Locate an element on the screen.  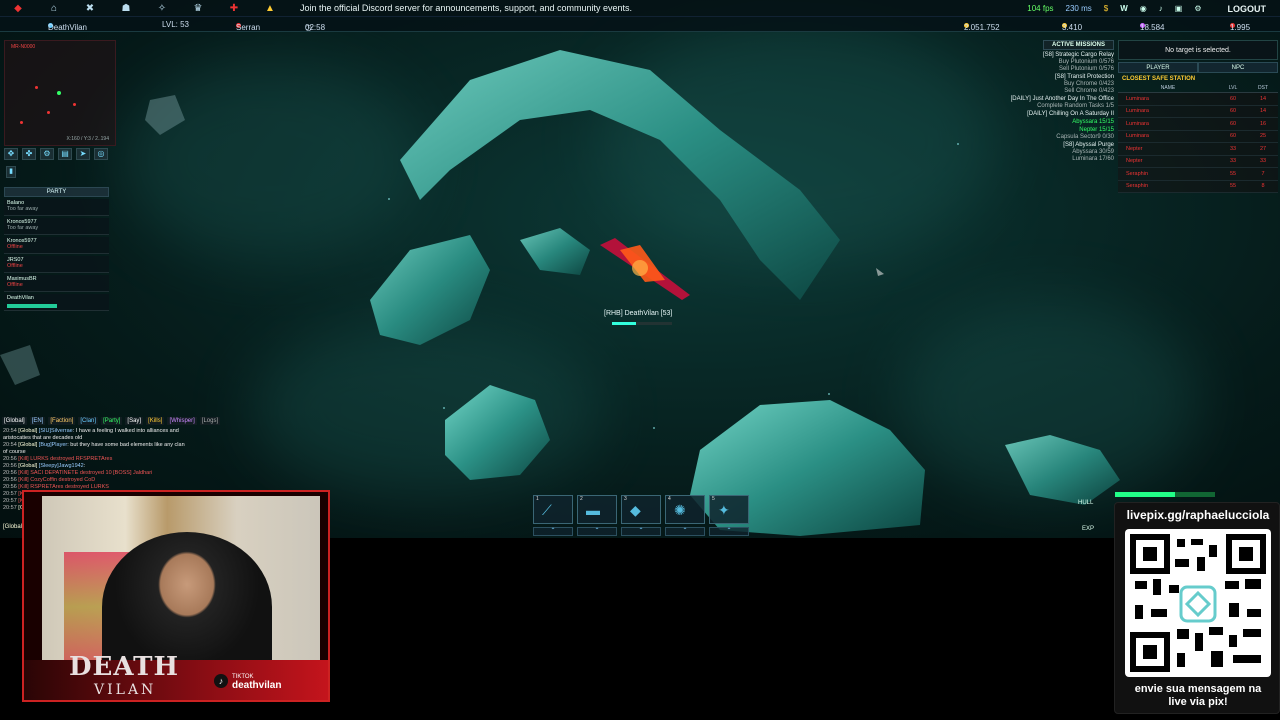
player-name: DeathVilan is located at coordinates (67, 27).